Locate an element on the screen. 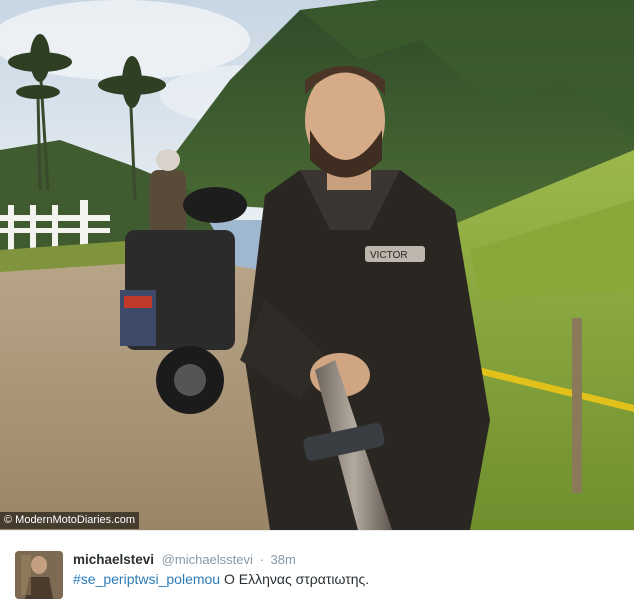  avatar-image is located at coordinates (39, 575).